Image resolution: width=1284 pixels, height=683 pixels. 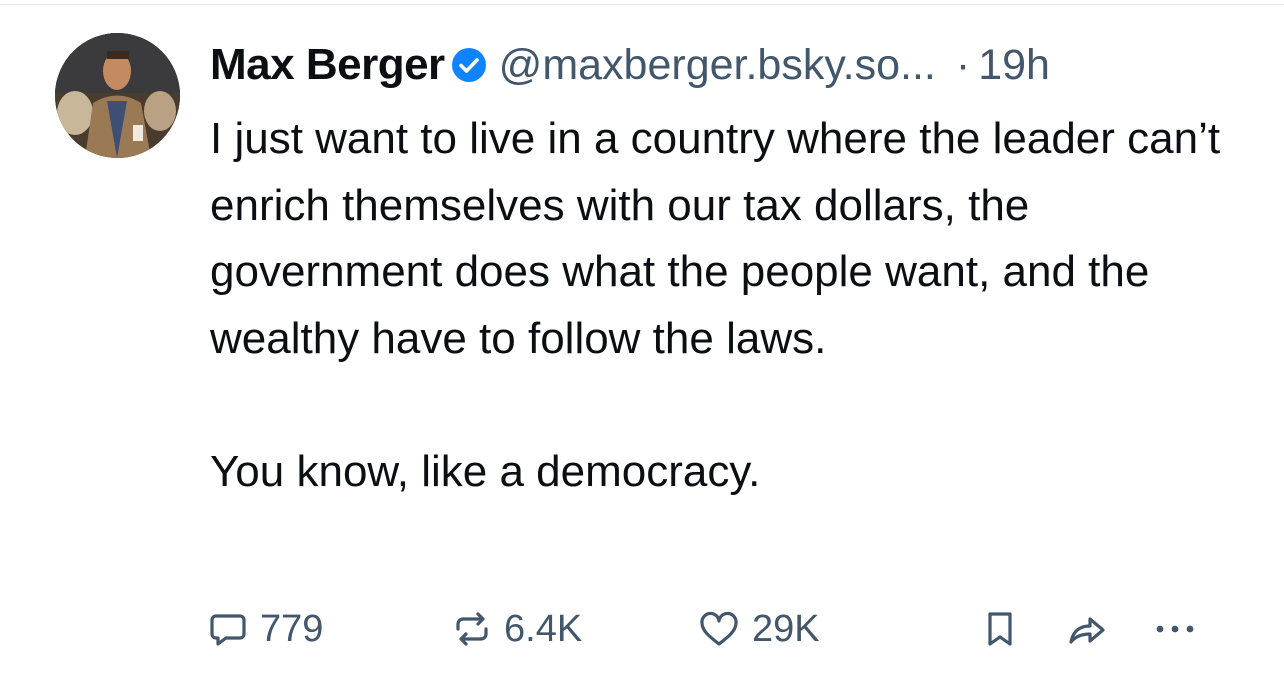 What do you see at coordinates (485, 471) in the screenshot?
I see `post-paragraph: You know, like a democracy.` at bounding box center [485, 471].